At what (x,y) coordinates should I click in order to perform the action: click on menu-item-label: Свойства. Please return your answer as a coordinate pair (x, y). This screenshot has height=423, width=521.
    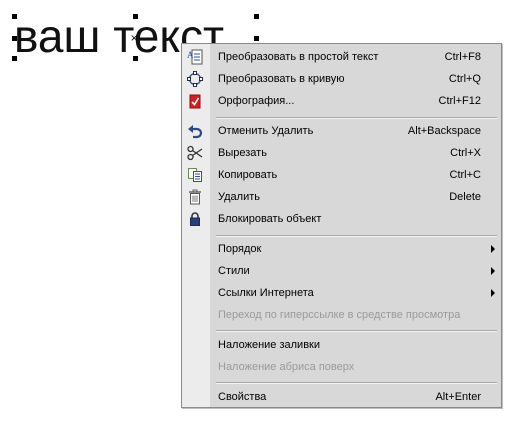
    Looking at the image, I should click on (242, 397).